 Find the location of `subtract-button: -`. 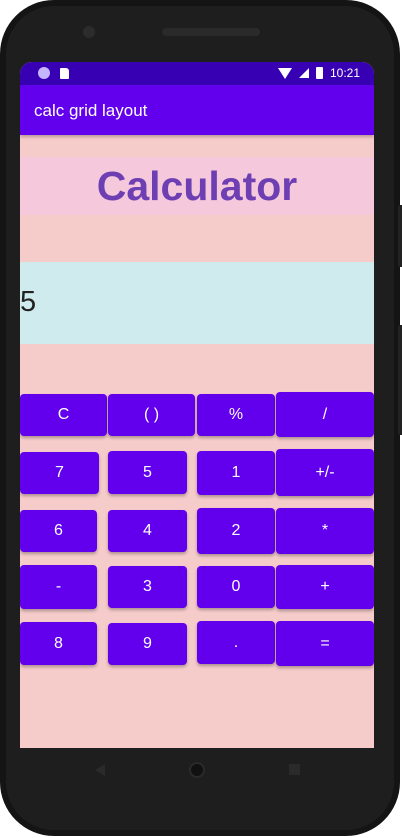

subtract-button: - is located at coordinates (58, 587).